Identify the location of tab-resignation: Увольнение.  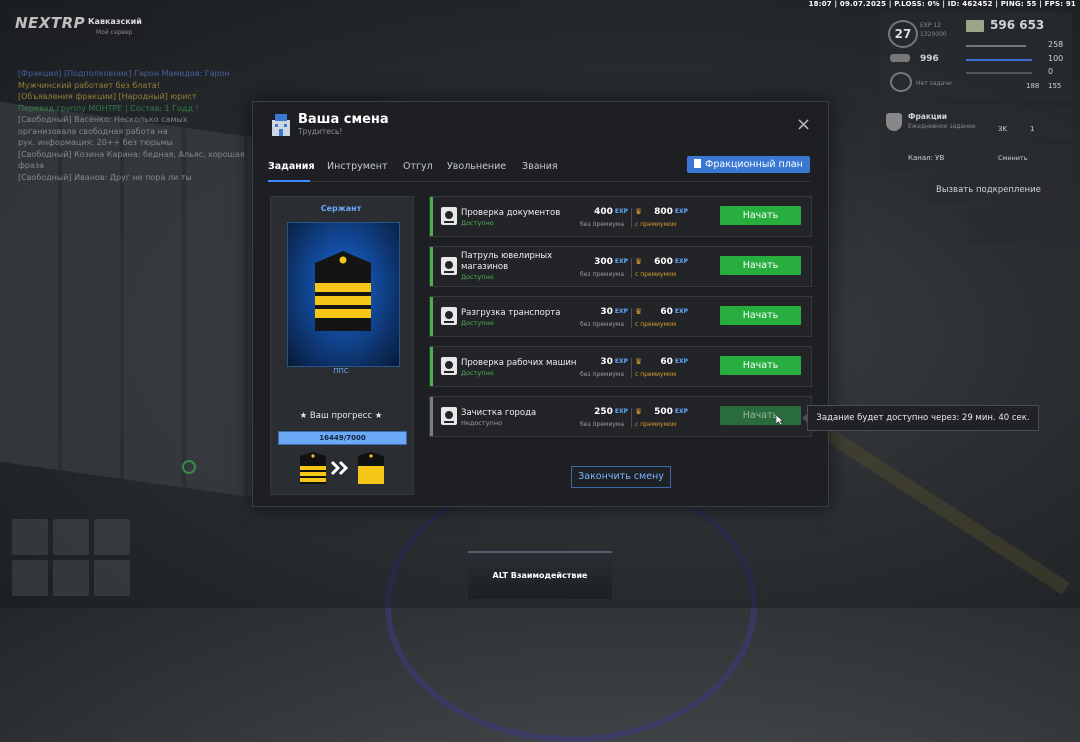
(476, 166).